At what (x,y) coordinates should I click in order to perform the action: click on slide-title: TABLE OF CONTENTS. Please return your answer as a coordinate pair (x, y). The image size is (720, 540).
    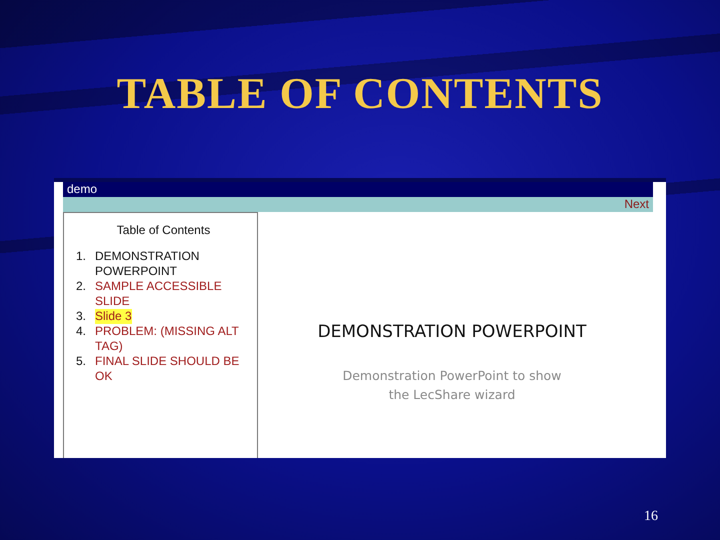
    Looking at the image, I should click on (360, 94).